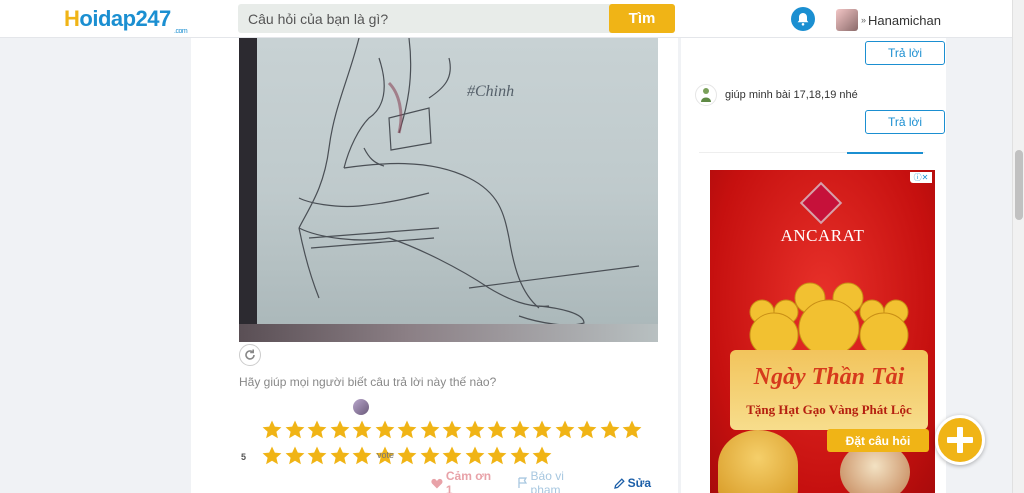 This screenshot has width=1024, height=493. I want to click on list-item: giúp minh bài 17,18,19 nhé, so click(815, 95).